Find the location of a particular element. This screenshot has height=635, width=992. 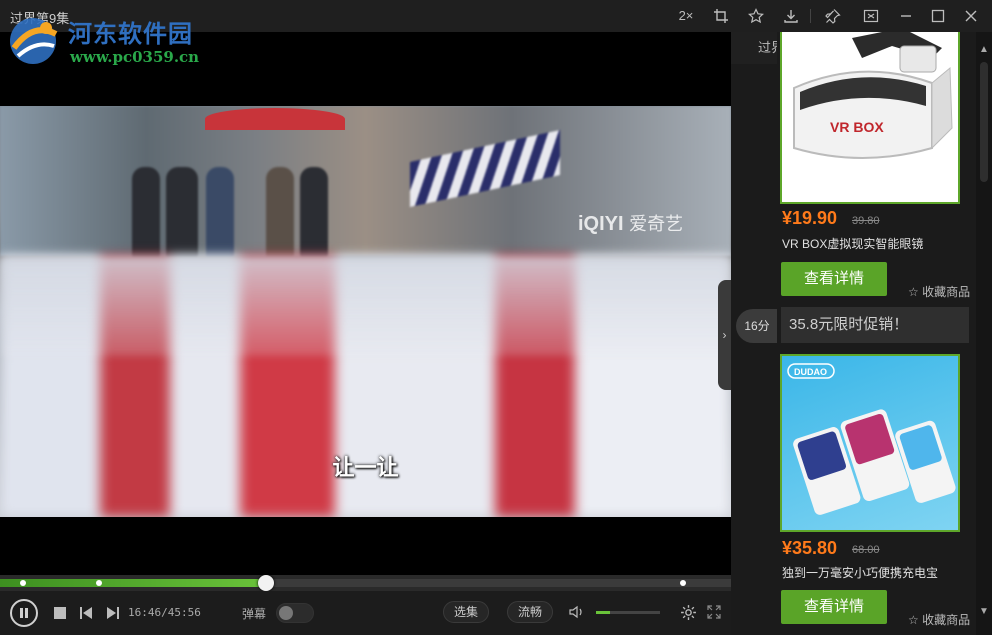

episodes-button: 选集 is located at coordinates (466, 612).